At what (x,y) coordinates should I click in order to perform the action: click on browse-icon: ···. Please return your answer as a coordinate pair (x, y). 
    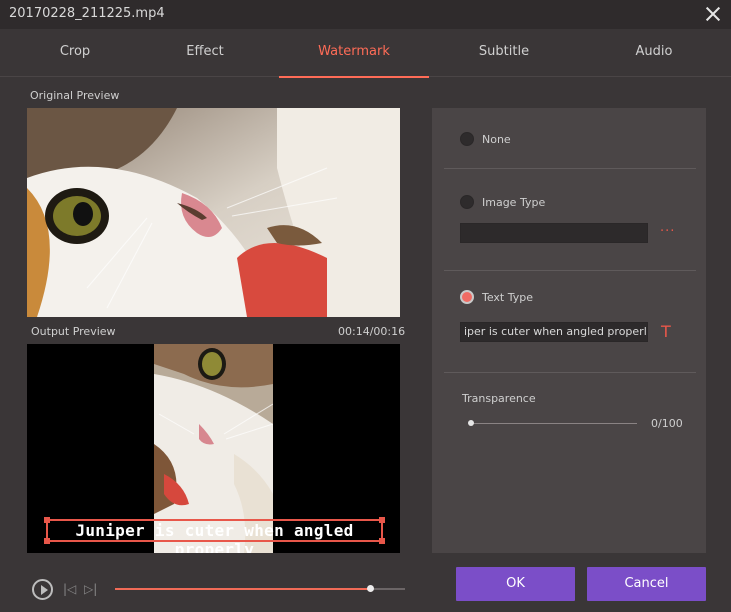
    Looking at the image, I should click on (667, 231).